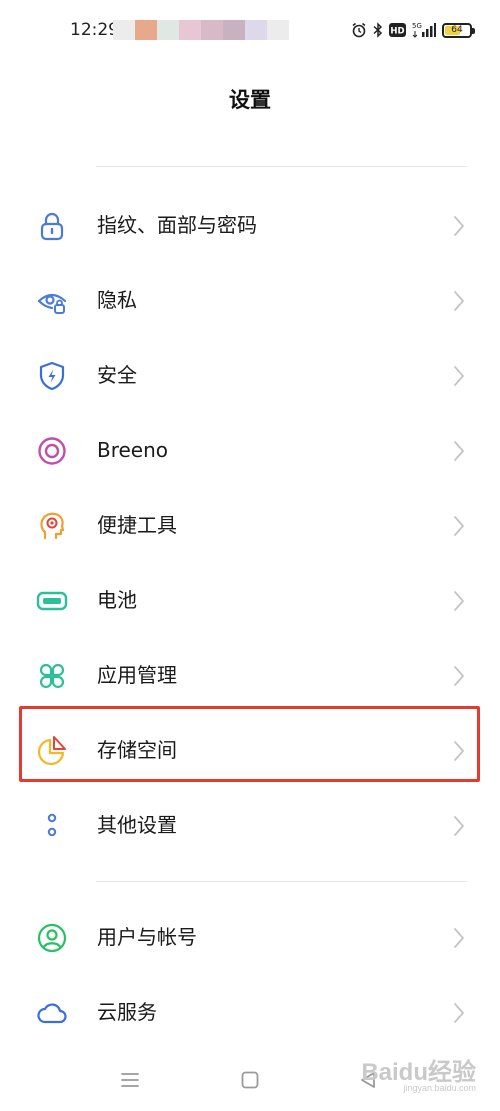 This screenshot has height=1111, width=500. I want to click on signal-5g-icon: 5G, so click(424, 30).